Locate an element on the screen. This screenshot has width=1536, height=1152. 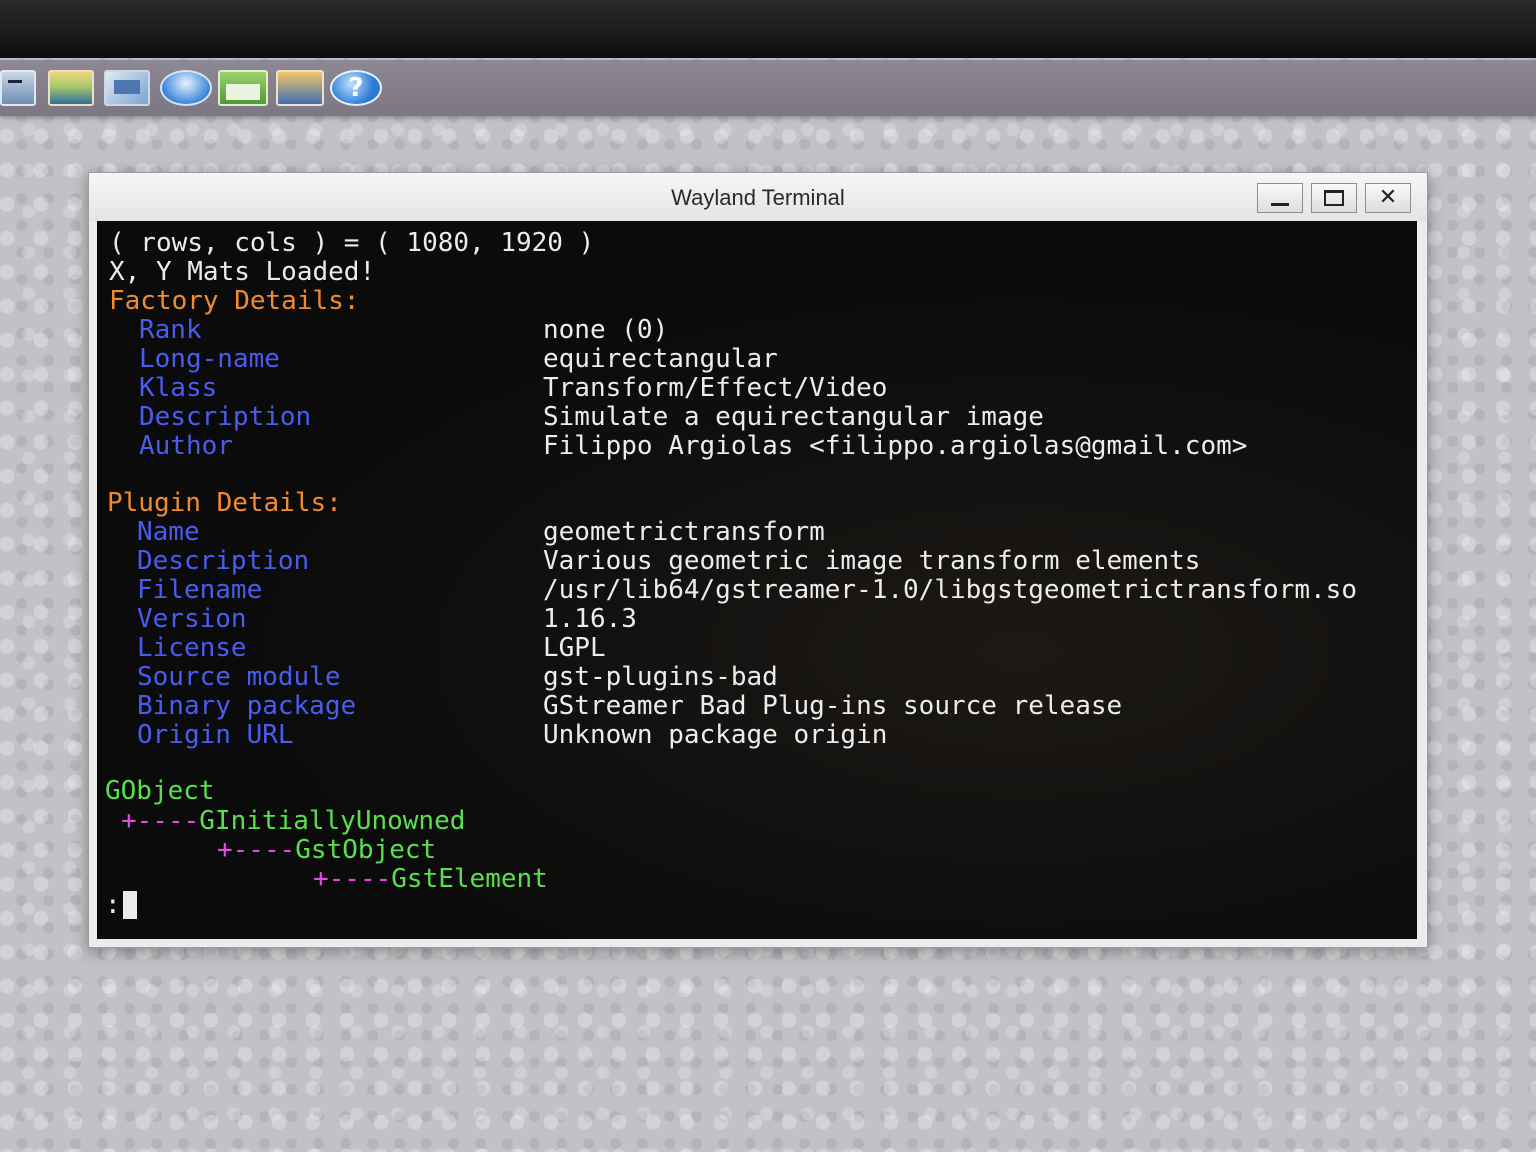
hierarchy-level3: +----GstElement is located at coordinates (430, 879).